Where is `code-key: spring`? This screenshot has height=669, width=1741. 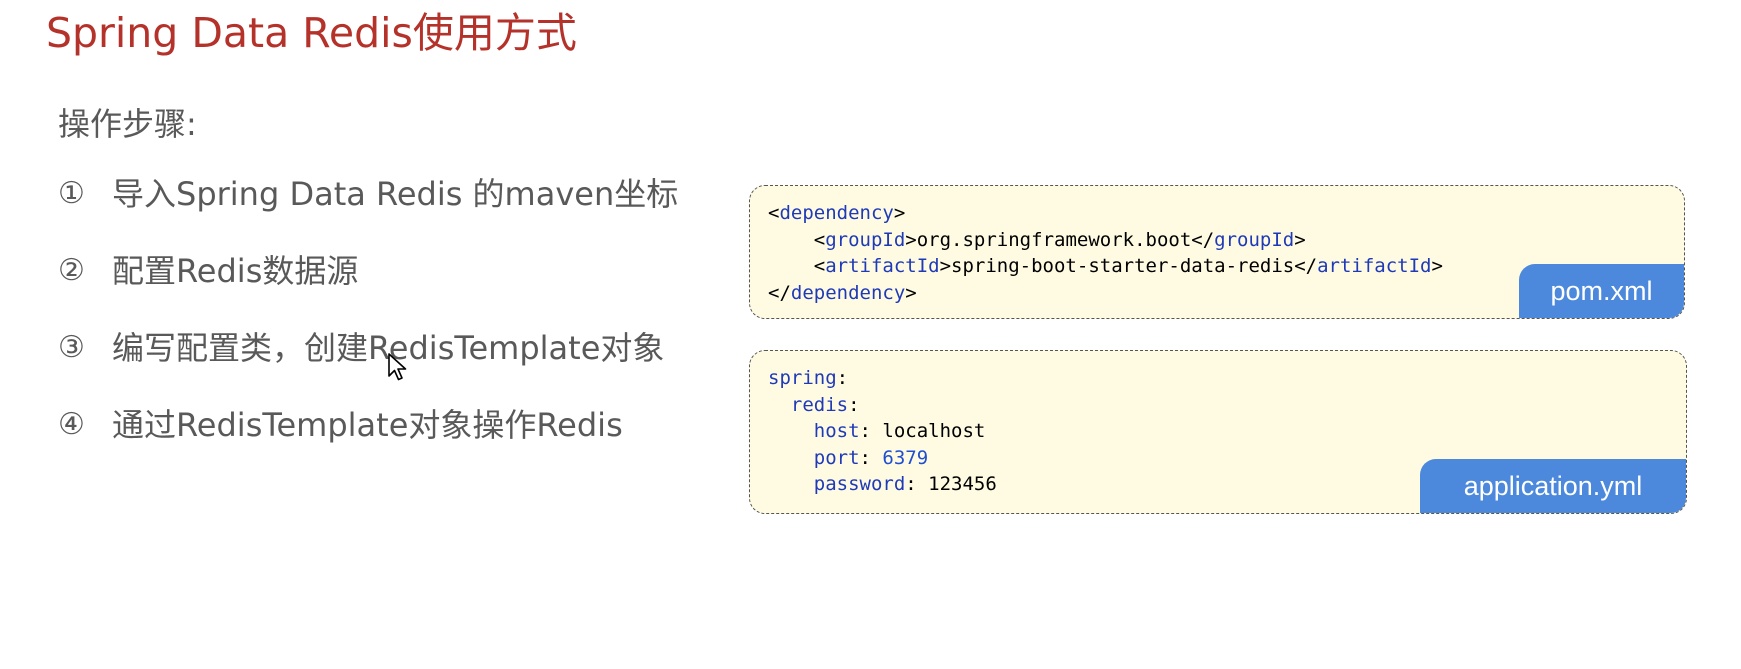 code-key: spring is located at coordinates (802, 378).